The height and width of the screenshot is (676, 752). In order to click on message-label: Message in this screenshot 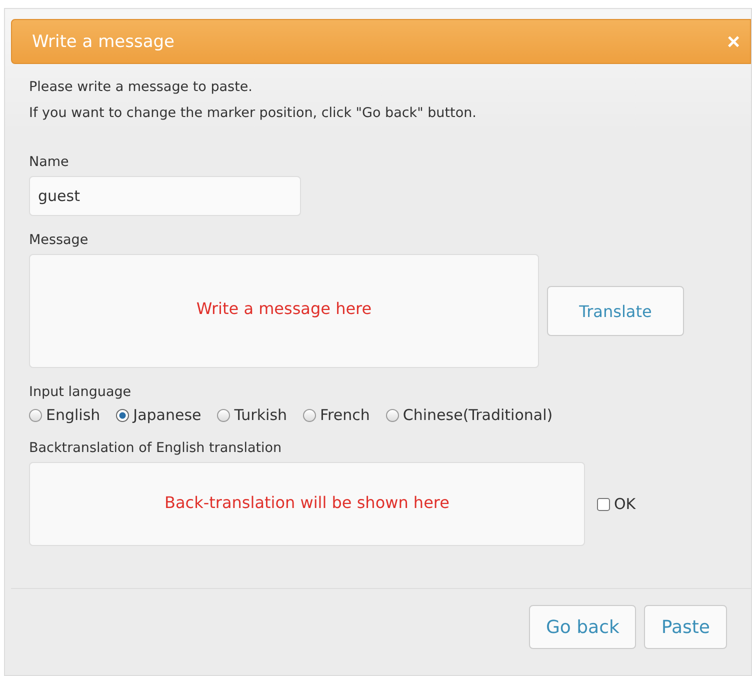, I will do `click(58, 240)`.